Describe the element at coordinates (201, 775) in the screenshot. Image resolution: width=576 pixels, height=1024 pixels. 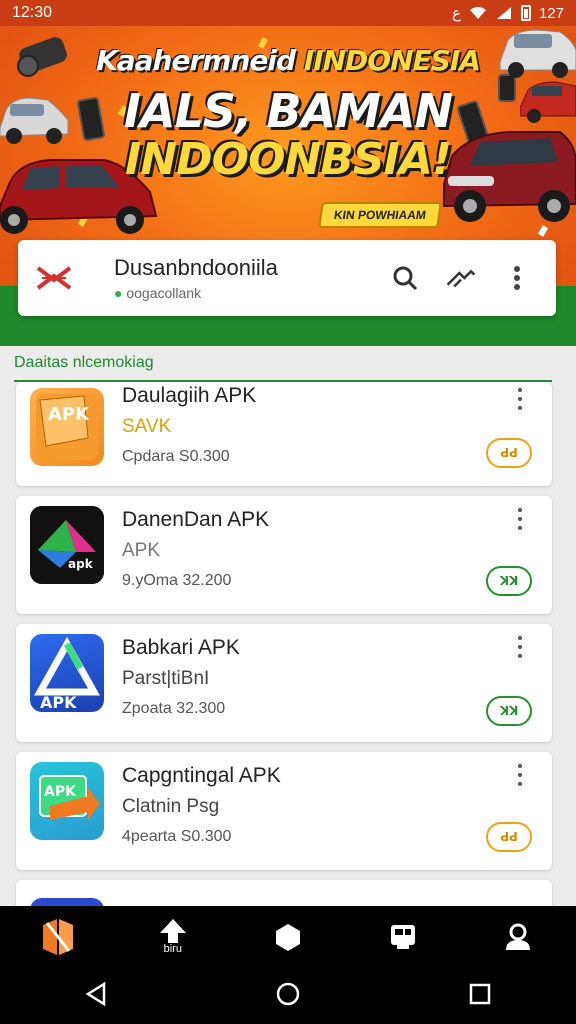
I see `app-name: Capgntingal APK` at that location.